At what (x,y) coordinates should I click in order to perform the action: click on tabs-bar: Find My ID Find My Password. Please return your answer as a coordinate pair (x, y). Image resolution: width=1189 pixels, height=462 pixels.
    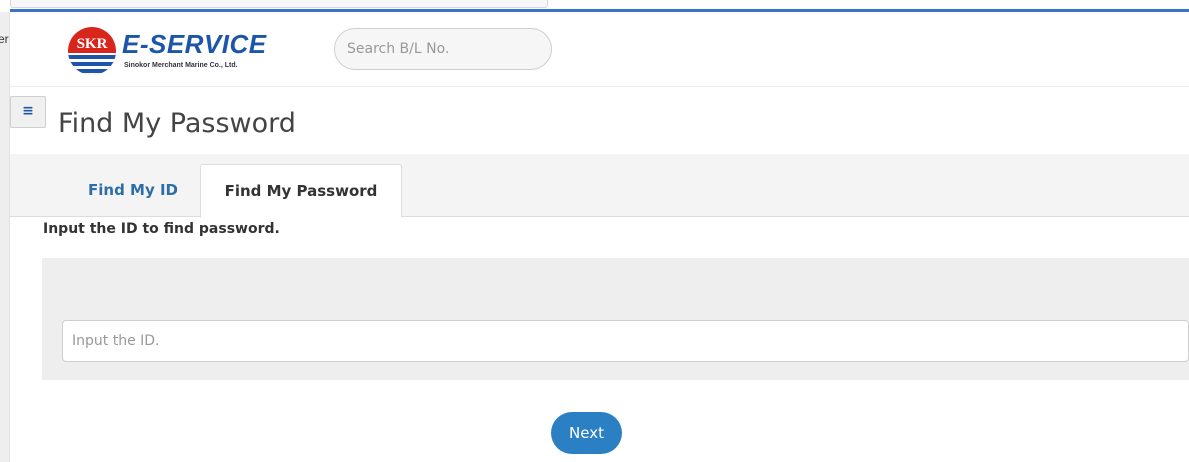
    Looking at the image, I should click on (599, 186).